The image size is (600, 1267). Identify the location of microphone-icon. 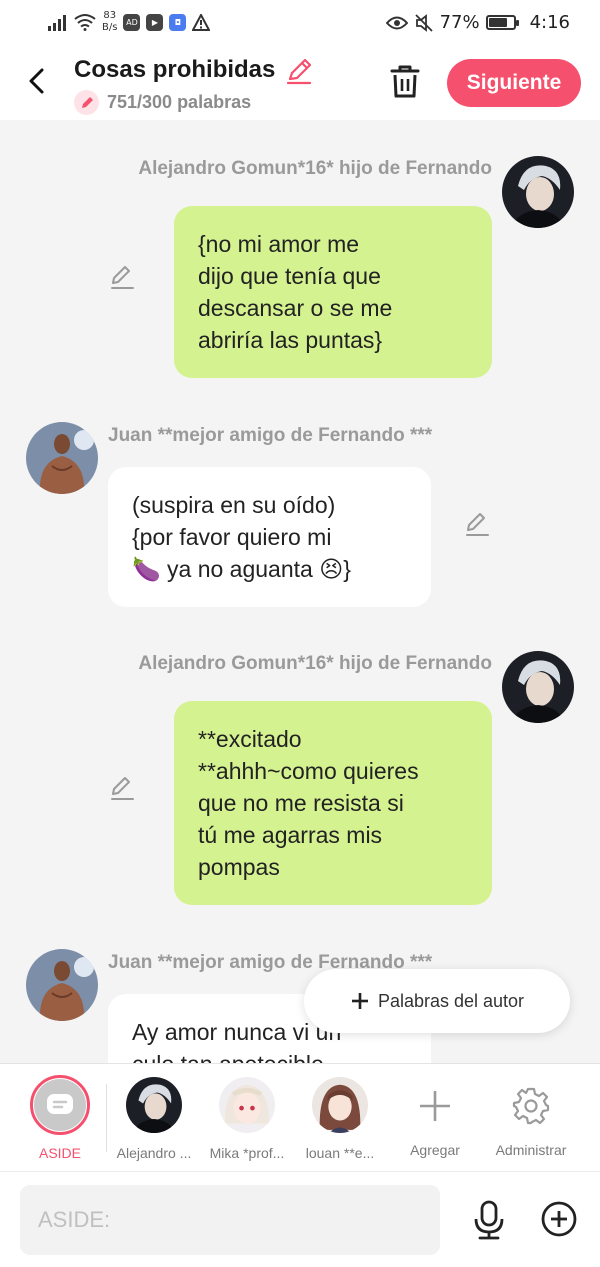
(489, 1220).